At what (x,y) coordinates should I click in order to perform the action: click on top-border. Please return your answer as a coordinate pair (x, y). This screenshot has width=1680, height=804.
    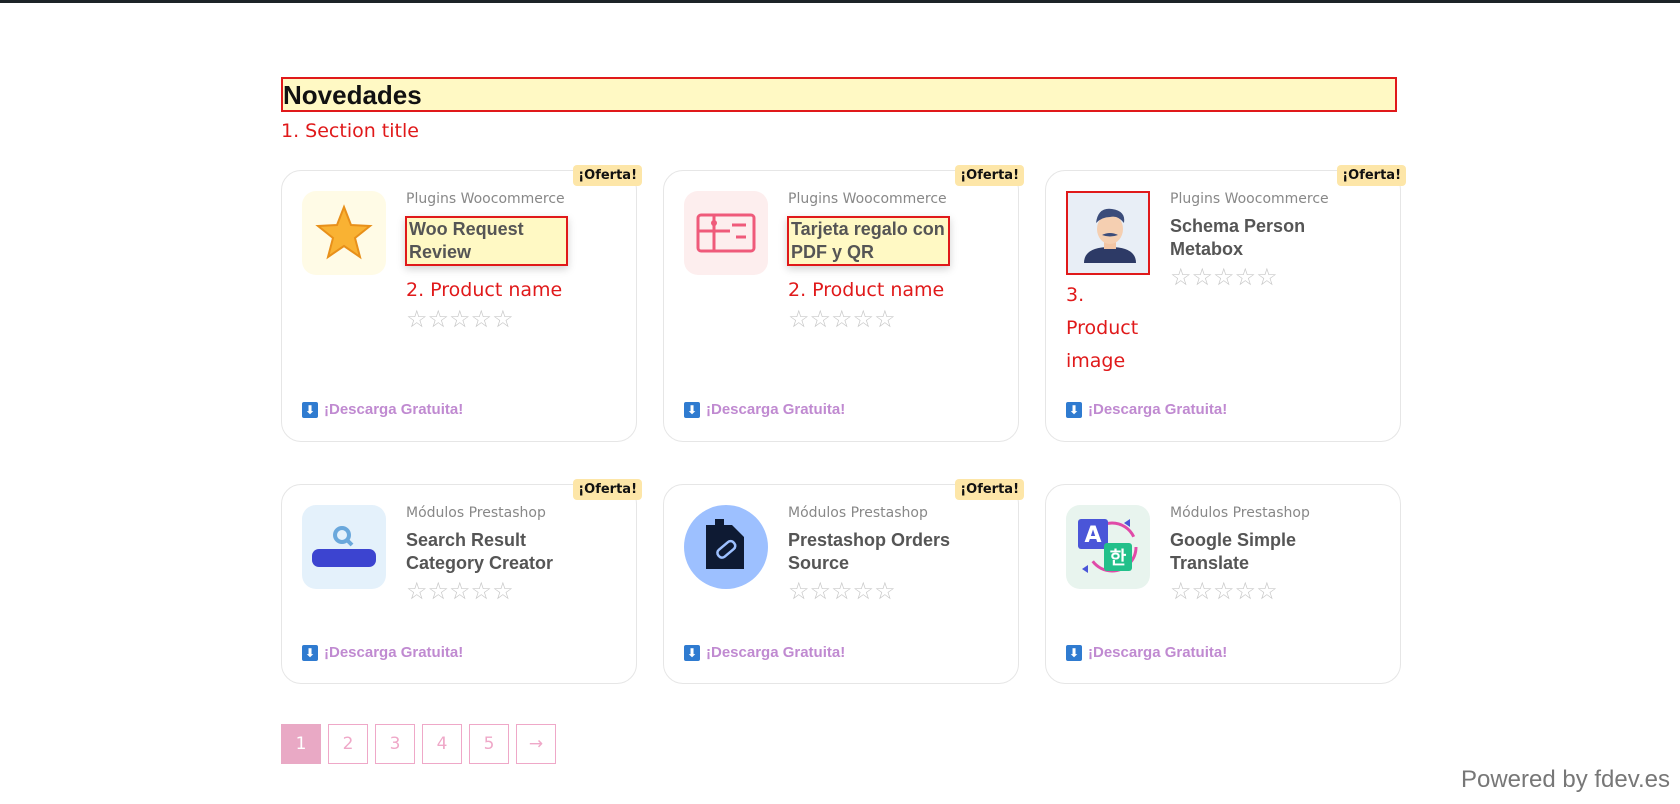
    Looking at the image, I should click on (840, 1).